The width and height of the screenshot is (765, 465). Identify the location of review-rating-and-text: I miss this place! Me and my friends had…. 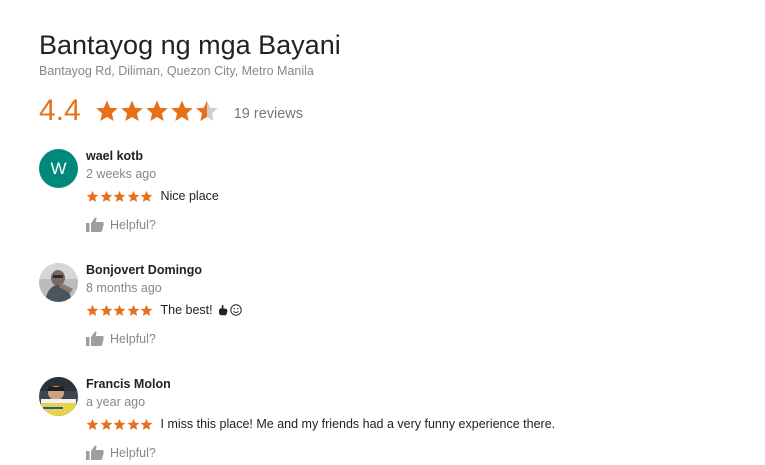
(320, 424).